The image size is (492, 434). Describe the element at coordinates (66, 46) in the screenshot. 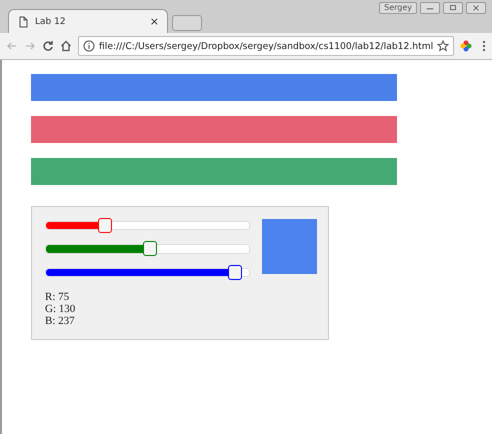

I see `home-icon` at that location.